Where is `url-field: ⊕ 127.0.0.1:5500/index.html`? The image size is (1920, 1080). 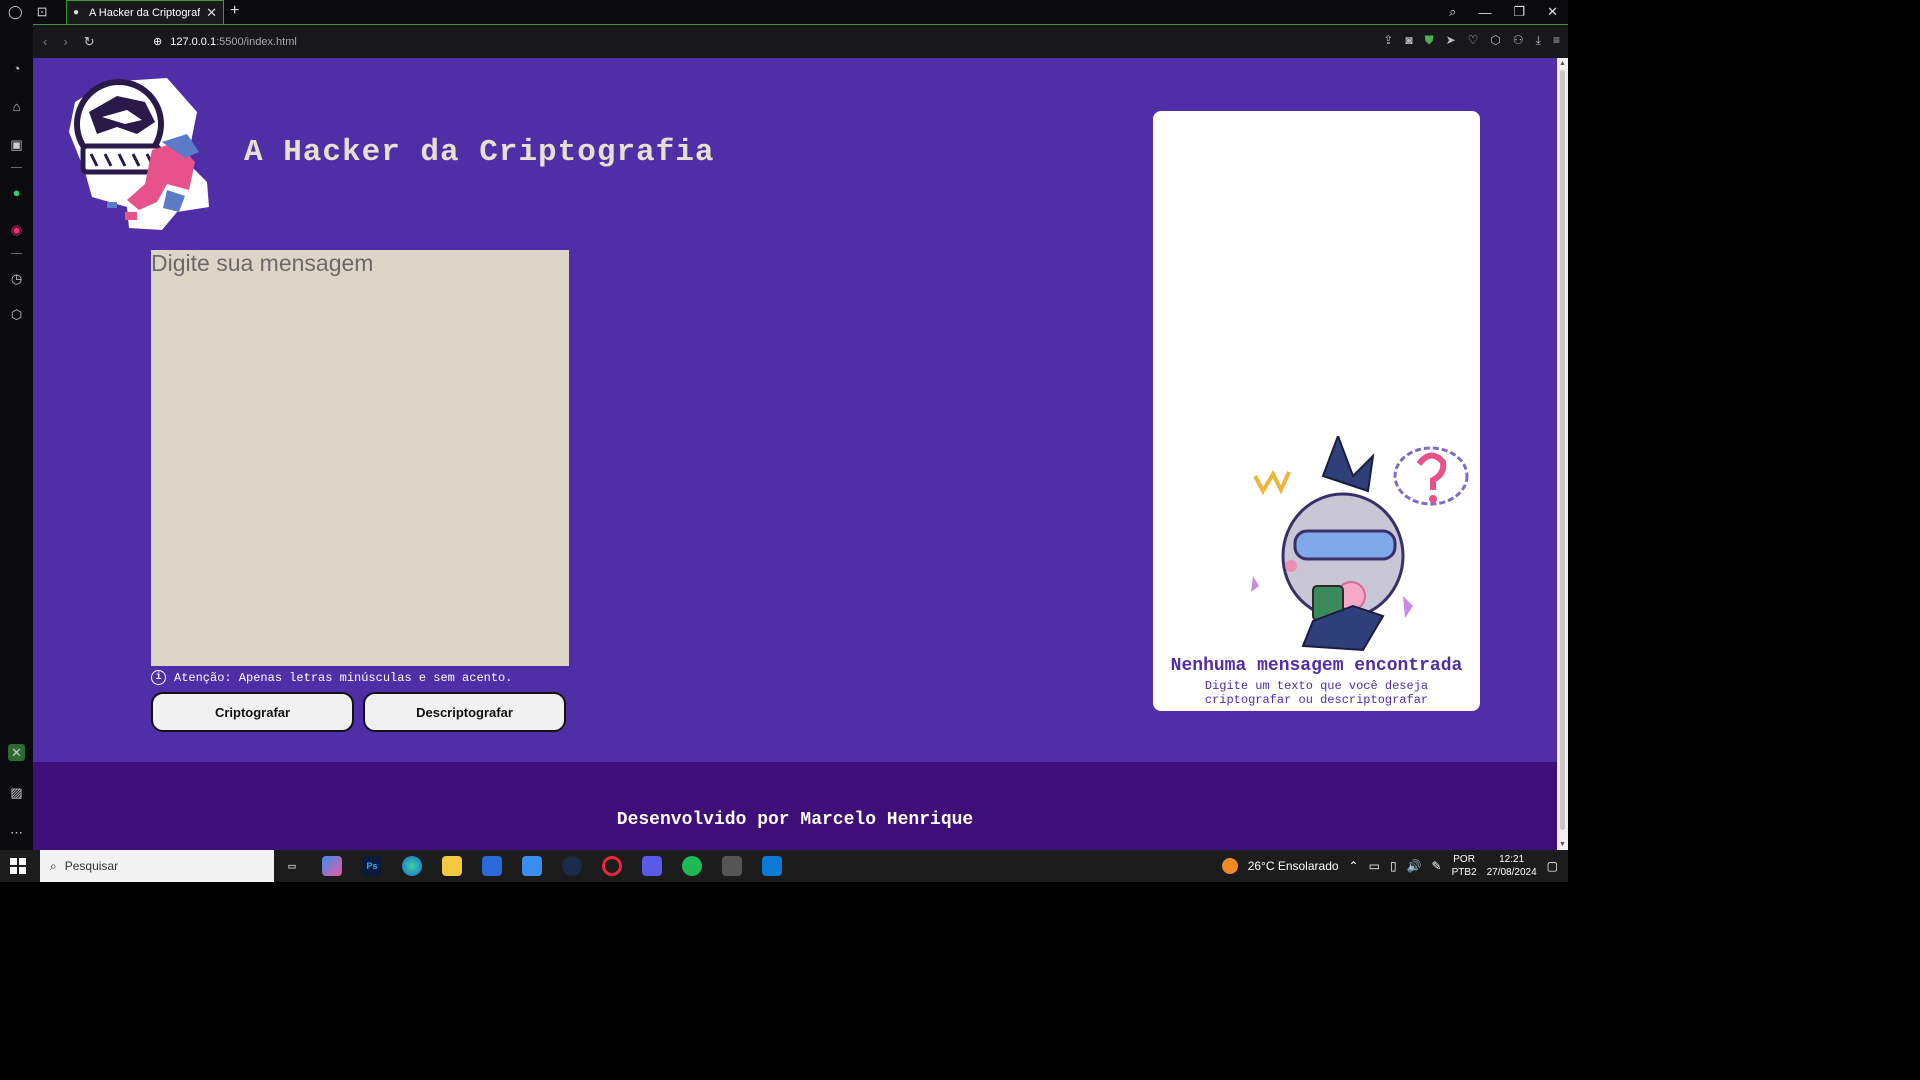
url-field: ⊕ 127.0.0.1:5500/index.html is located at coordinates (225, 42).